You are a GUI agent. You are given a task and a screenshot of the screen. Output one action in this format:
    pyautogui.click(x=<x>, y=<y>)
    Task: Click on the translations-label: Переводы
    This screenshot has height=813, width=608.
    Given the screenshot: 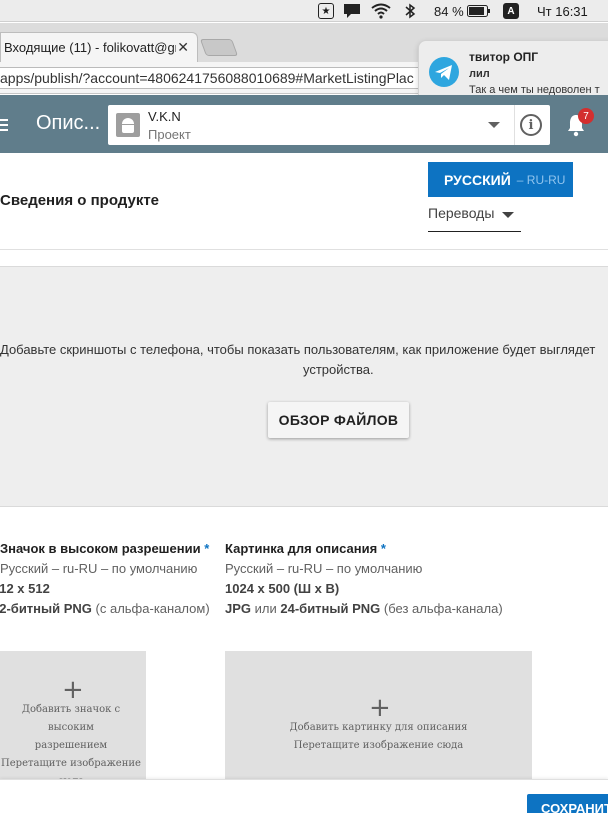 What is the action you would take?
    pyautogui.click(x=461, y=213)
    